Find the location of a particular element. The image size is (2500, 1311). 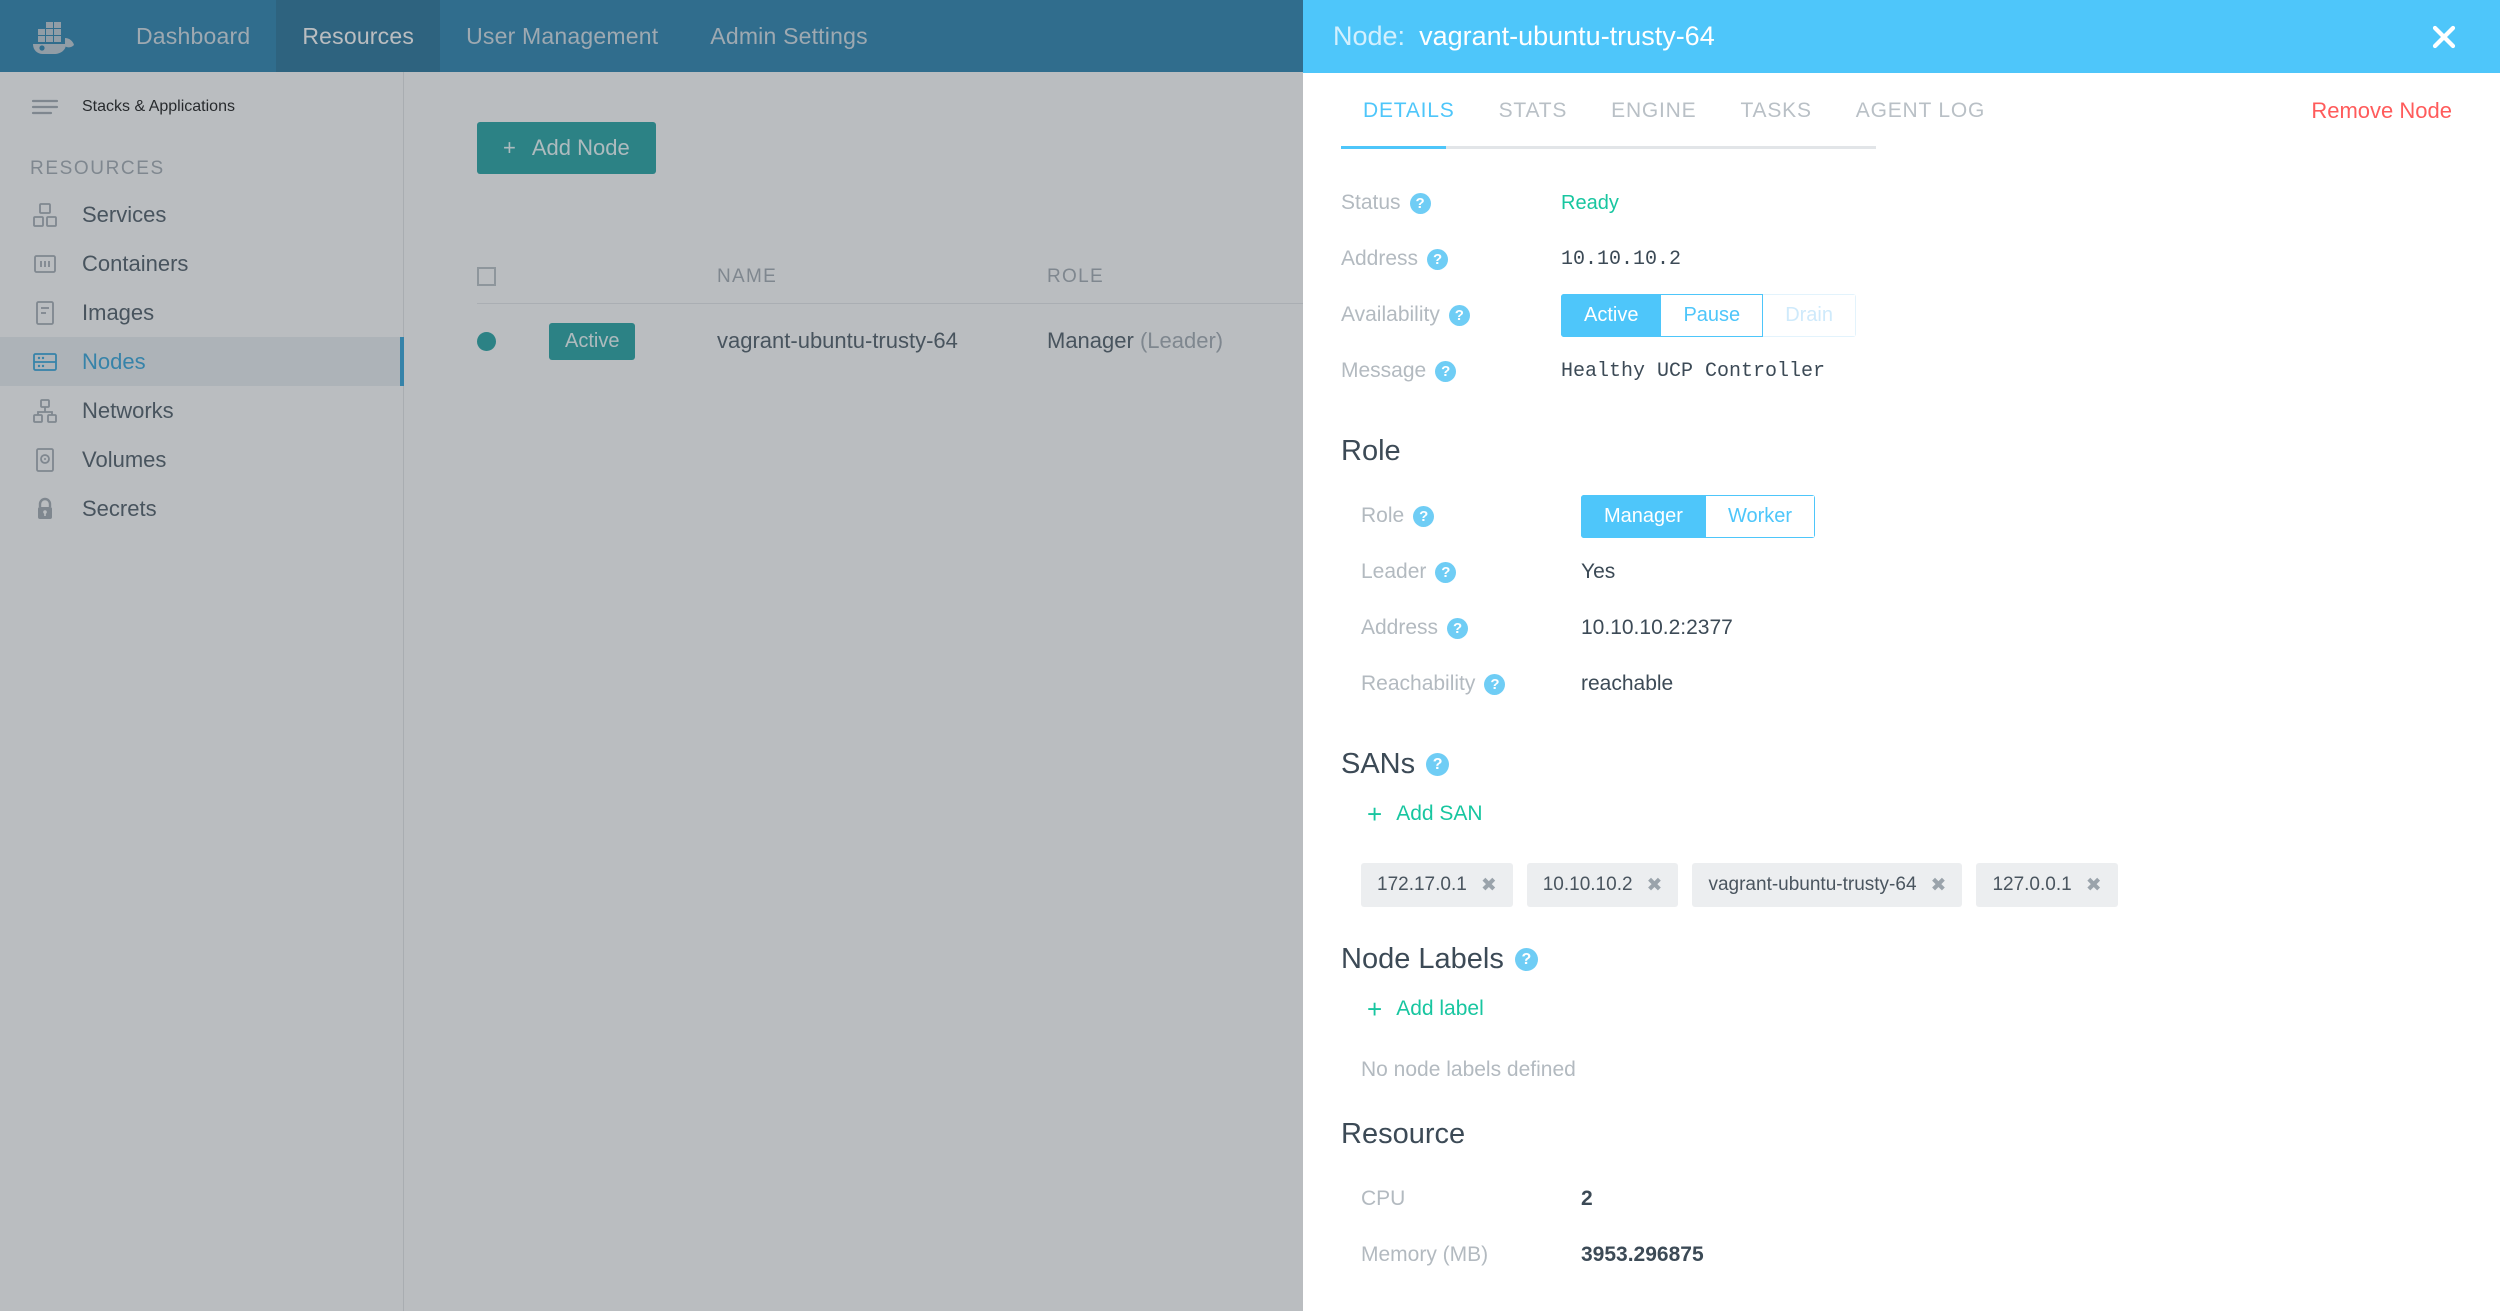

tab-label: AGENT LOG is located at coordinates (1920, 110).